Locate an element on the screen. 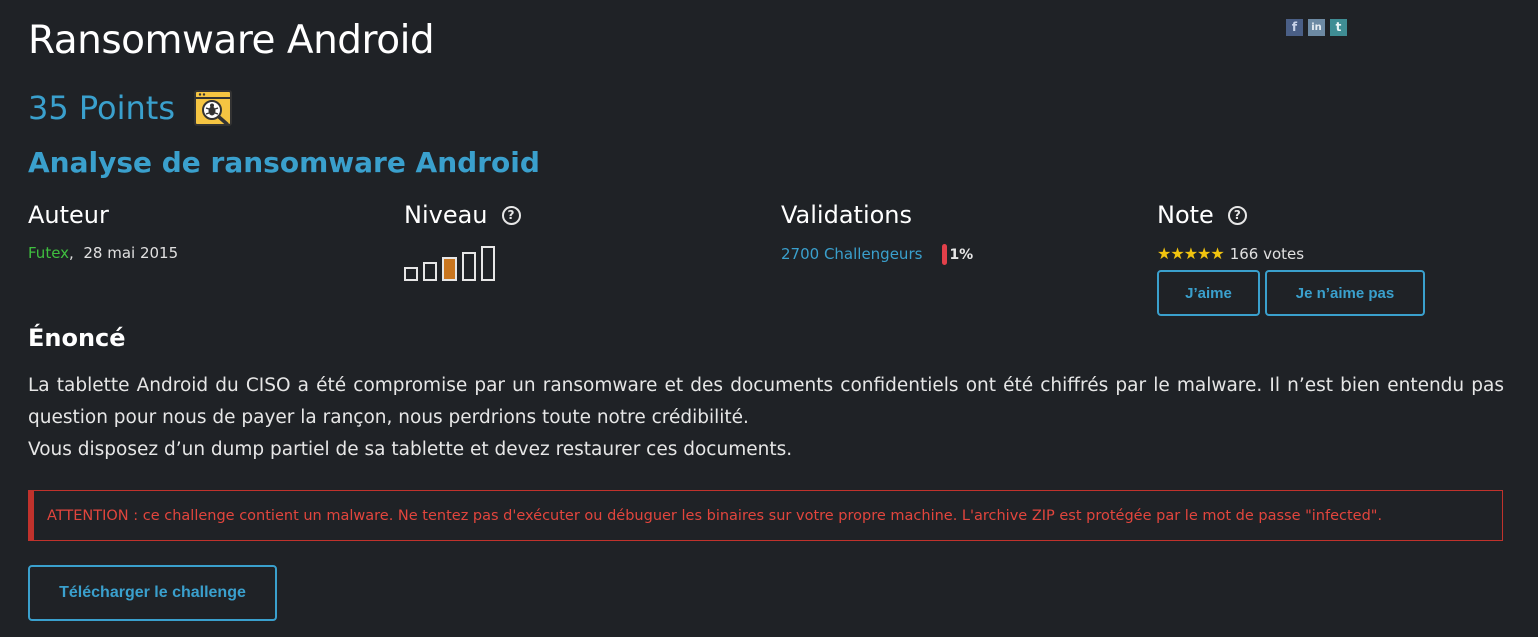  note-heading-label: Note is located at coordinates (1185, 215).